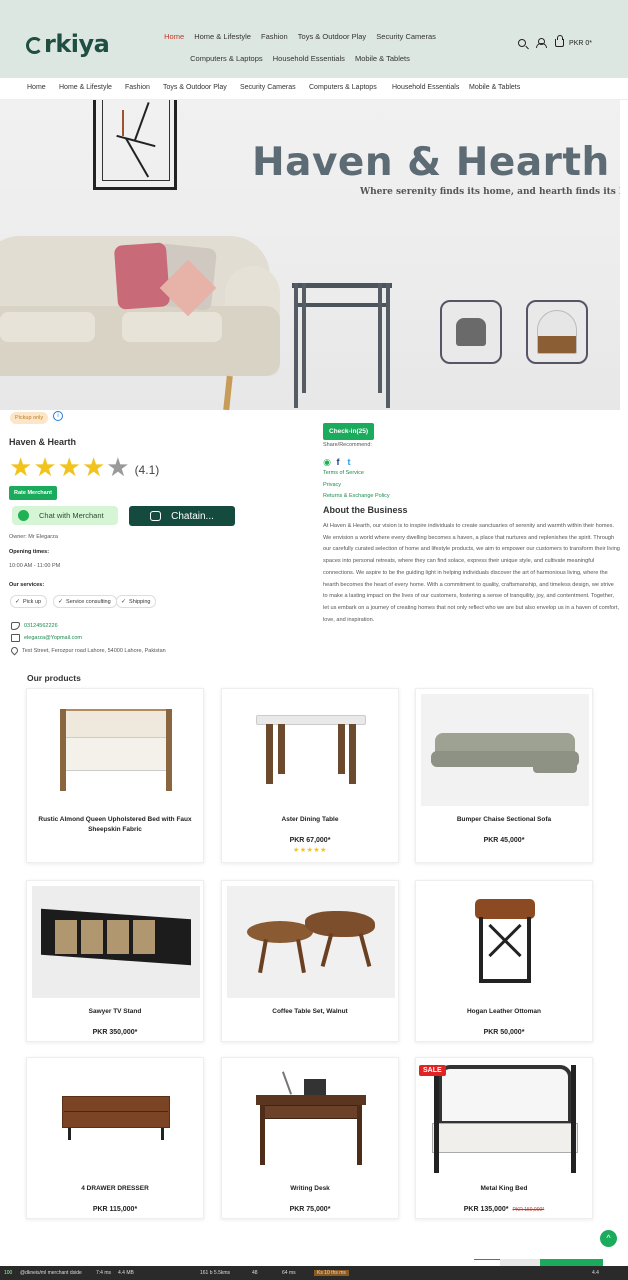 Image resolution: width=628 pixels, height=1280 pixels. I want to click on product-name: Coffee Table Set, Walnut, so click(310, 1012).